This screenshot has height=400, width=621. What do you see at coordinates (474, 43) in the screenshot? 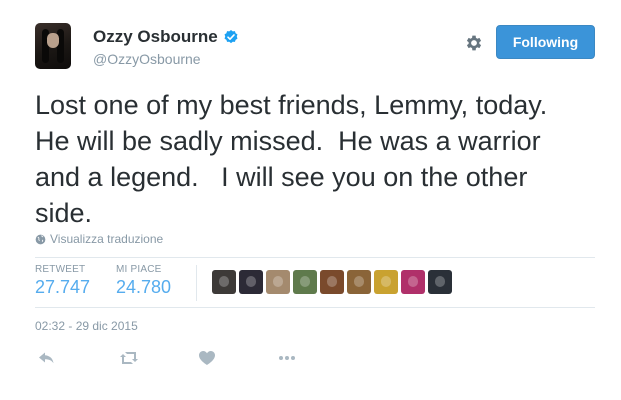
I see `gear-icon` at bounding box center [474, 43].